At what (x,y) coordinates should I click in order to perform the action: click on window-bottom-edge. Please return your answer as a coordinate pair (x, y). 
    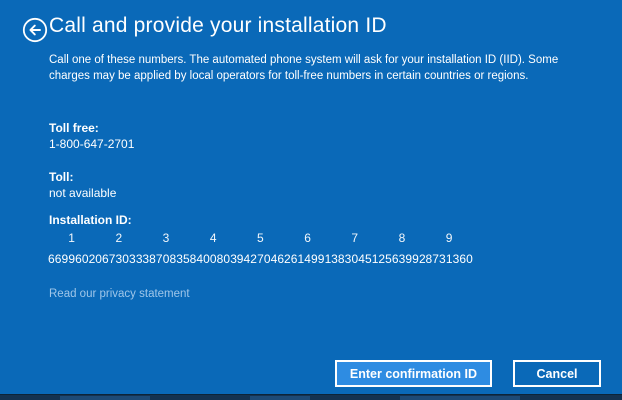
    Looking at the image, I should click on (311, 397).